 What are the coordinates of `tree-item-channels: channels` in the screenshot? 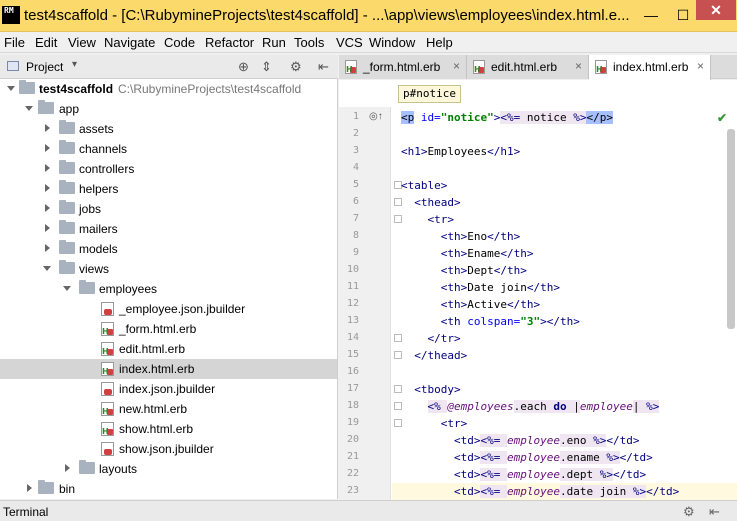 It's located at (168, 149).